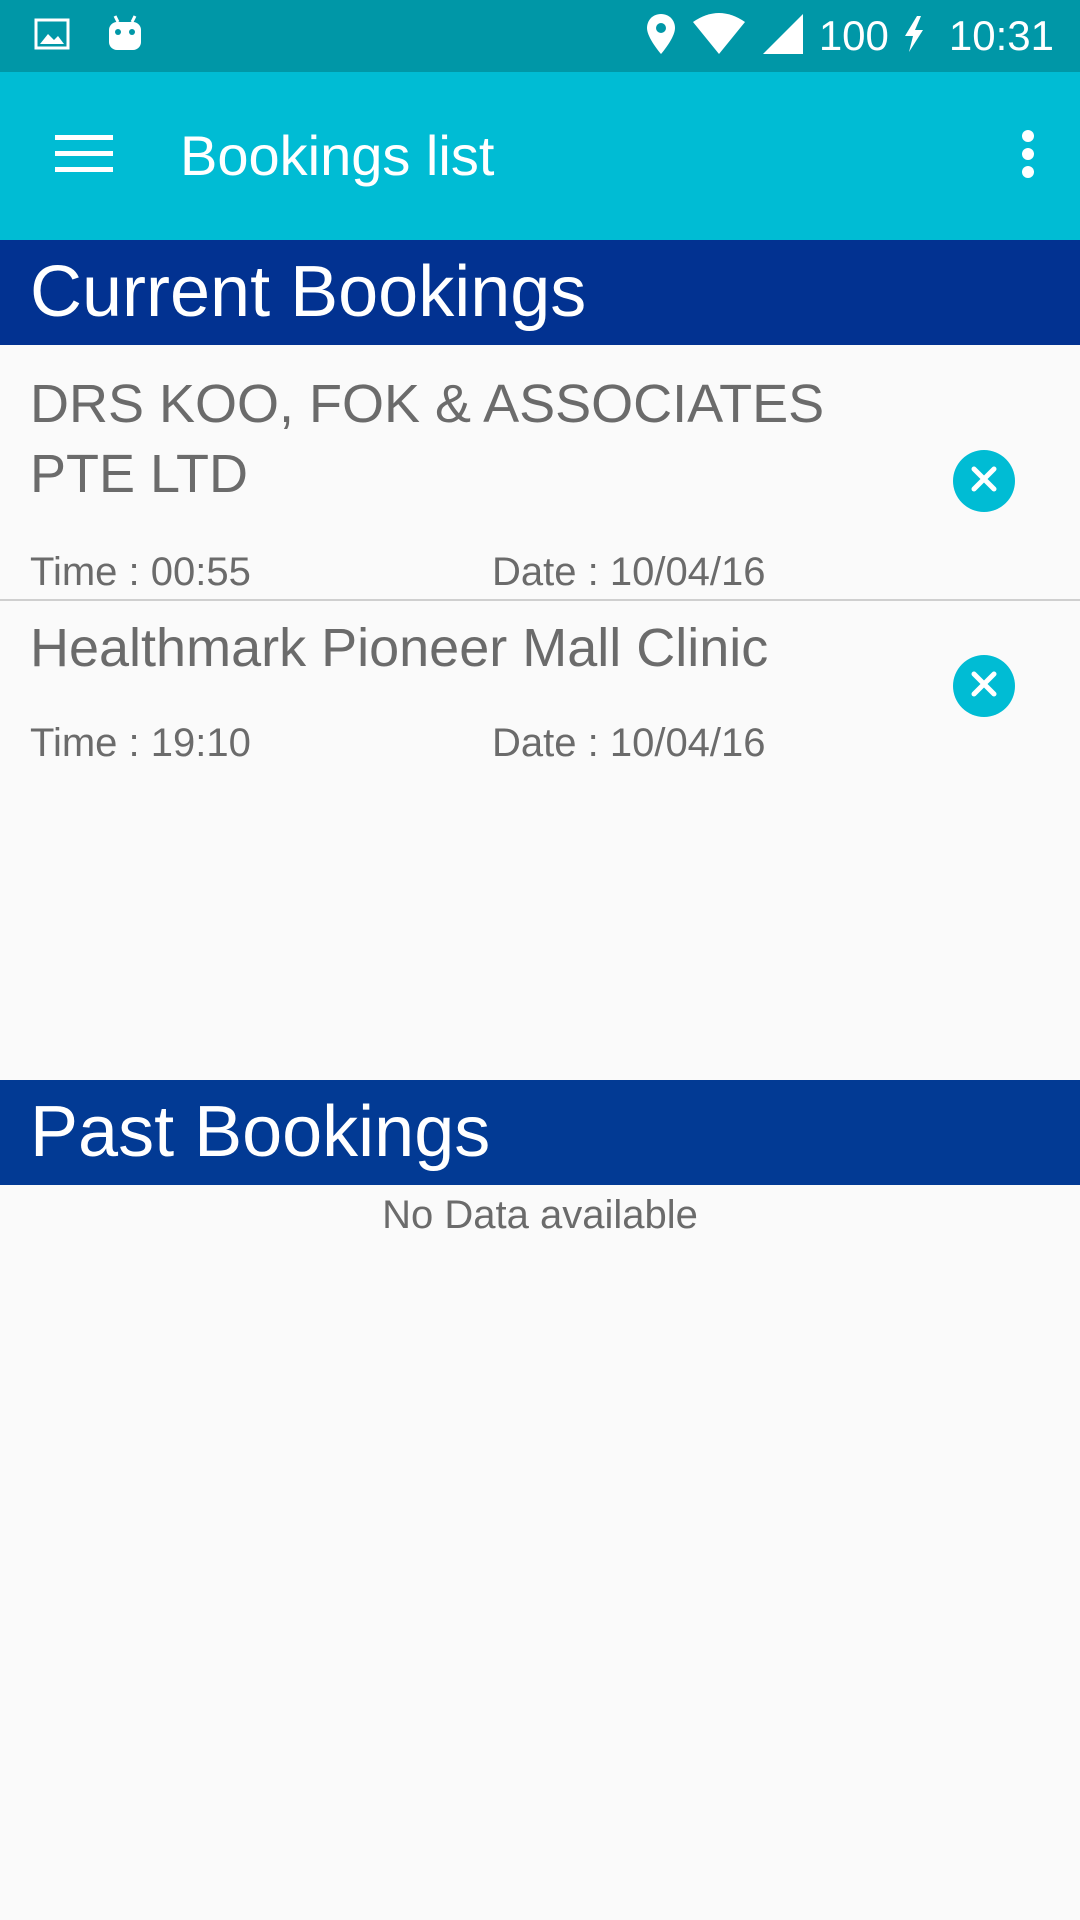  I want to click on overflow-menu-button, so click(1028, 156).